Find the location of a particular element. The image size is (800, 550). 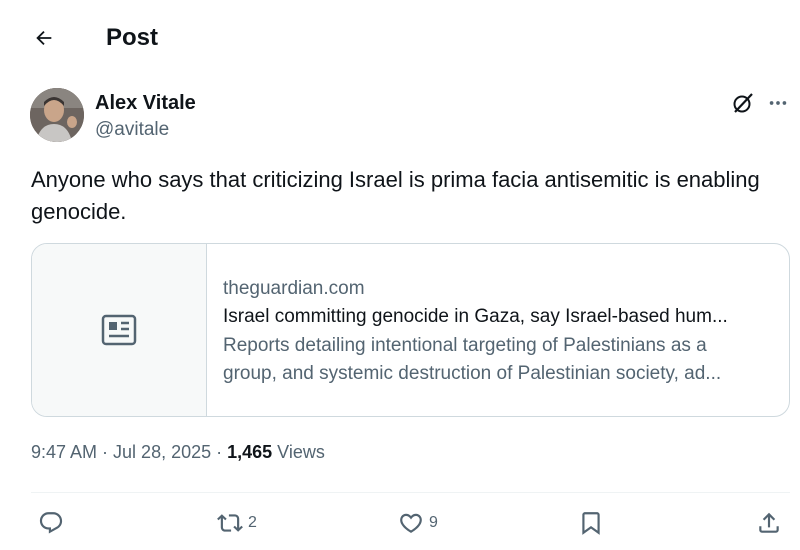

reply-icon is located at coordinates (51, 523).